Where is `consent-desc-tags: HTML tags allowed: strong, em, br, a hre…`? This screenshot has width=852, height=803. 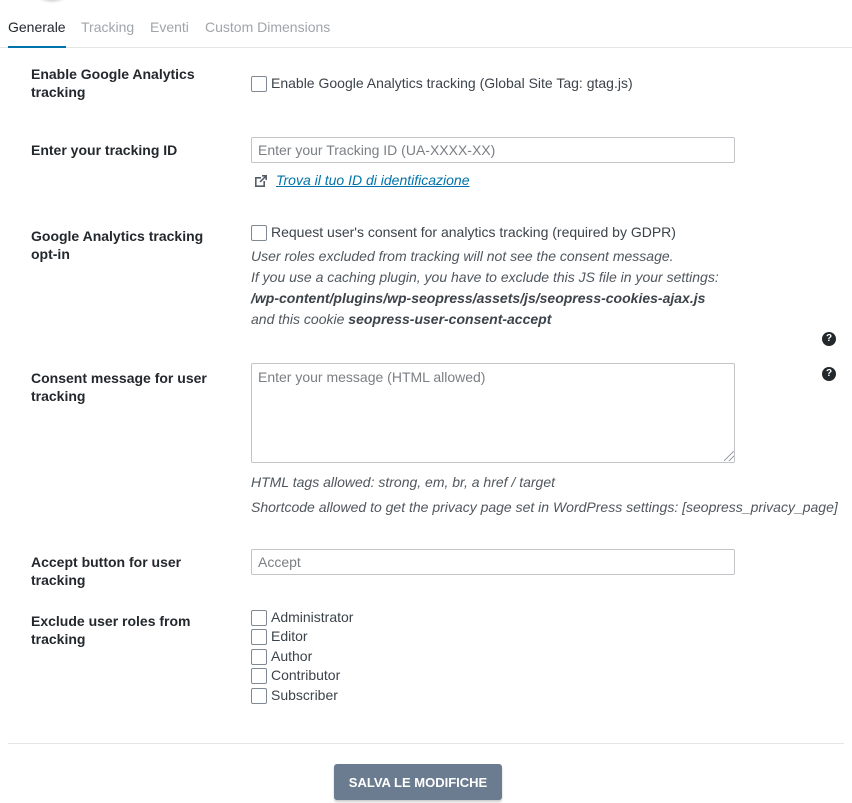 consent-desc-tags: HTML tags allowed: strong, em, br, a hre… is located at coordinates (403, 482).